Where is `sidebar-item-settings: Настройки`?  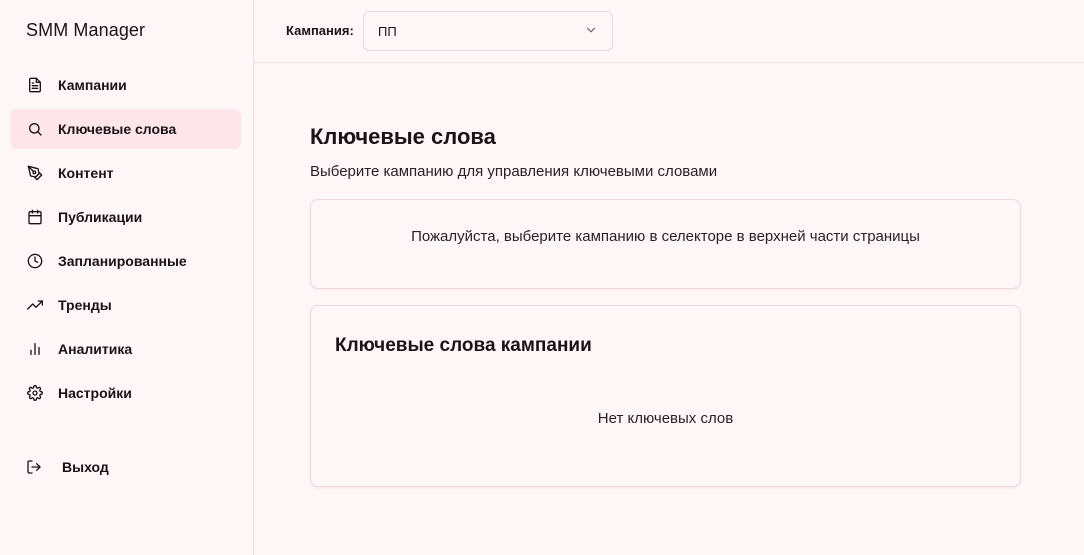 sidebar-item-settings: Настройки is located at coordinates (125, 393).